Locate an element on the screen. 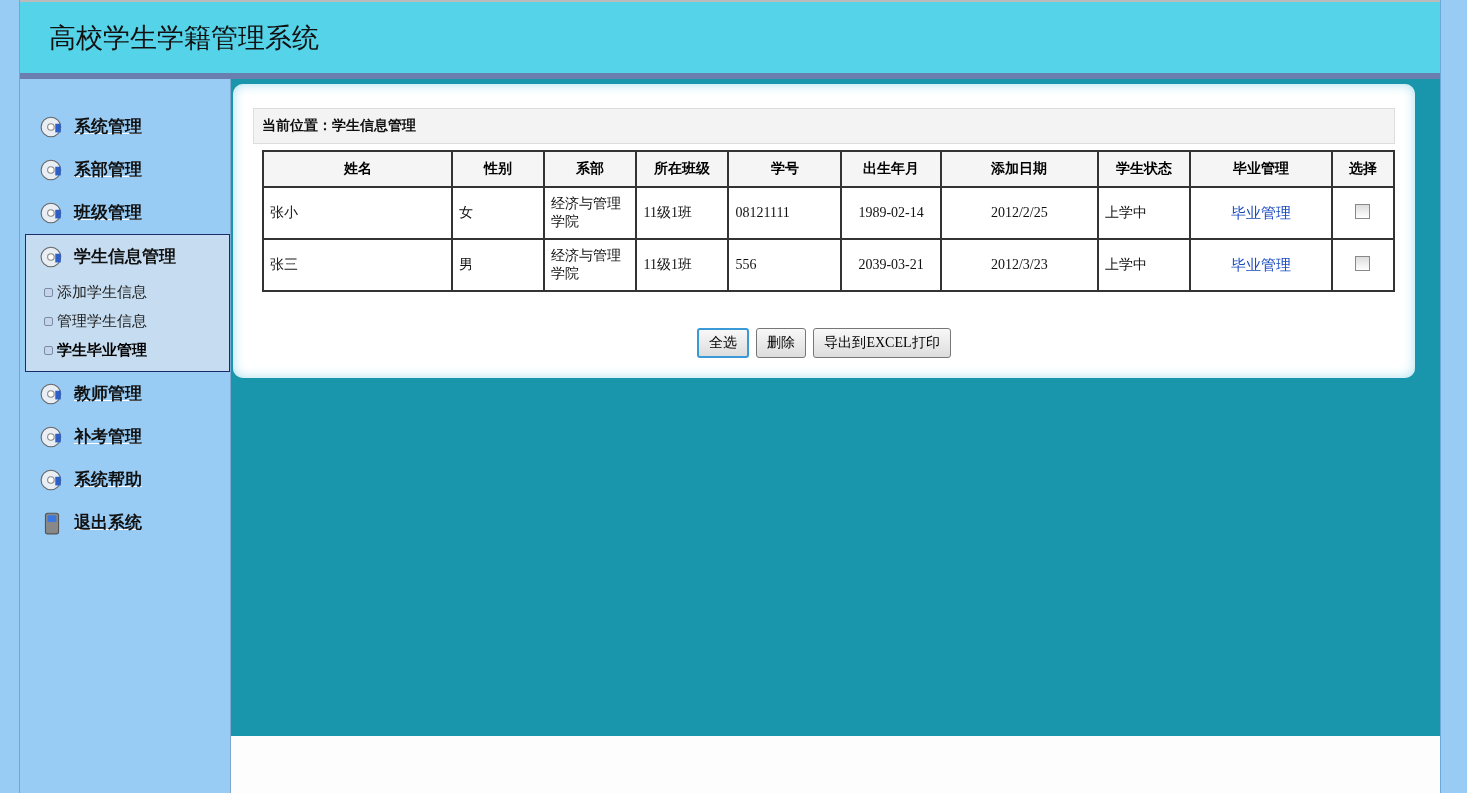 The image size is (1467, 793). column-header: 学号 is located at coordinates (785, 169).